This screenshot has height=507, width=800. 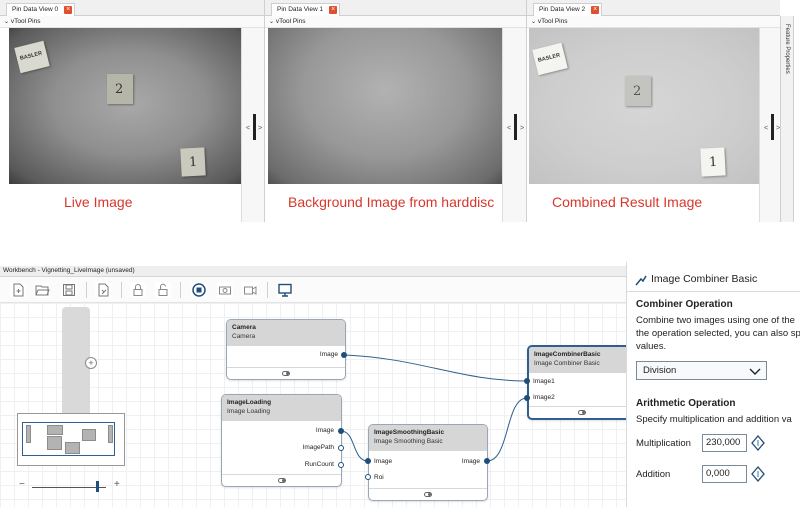 What do you see at coordinates (117, 484) in the screenshot?
I see `zoom-in-icon: +` at bounding box center [117, 484].